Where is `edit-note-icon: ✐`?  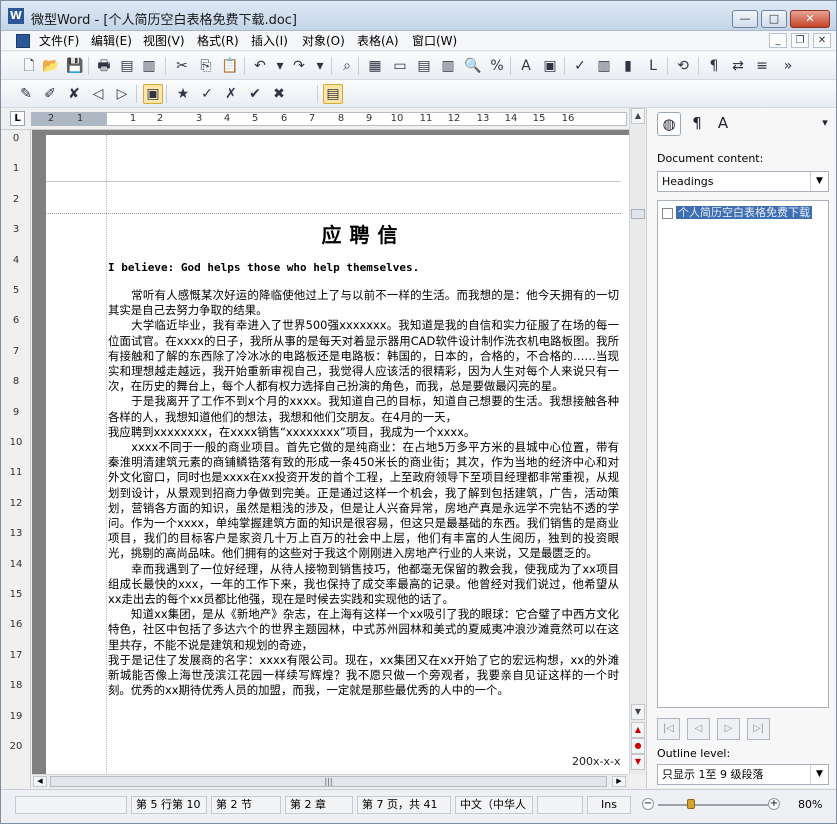 edit-note-icon: ✐ is located at coordinates (50, 94).